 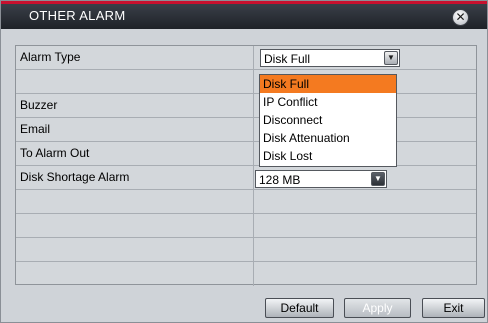 I want to click on row-disk-shortage-alarm: Disk Shortage Alarm 128 MB ▼, so click(x=246, y=178).